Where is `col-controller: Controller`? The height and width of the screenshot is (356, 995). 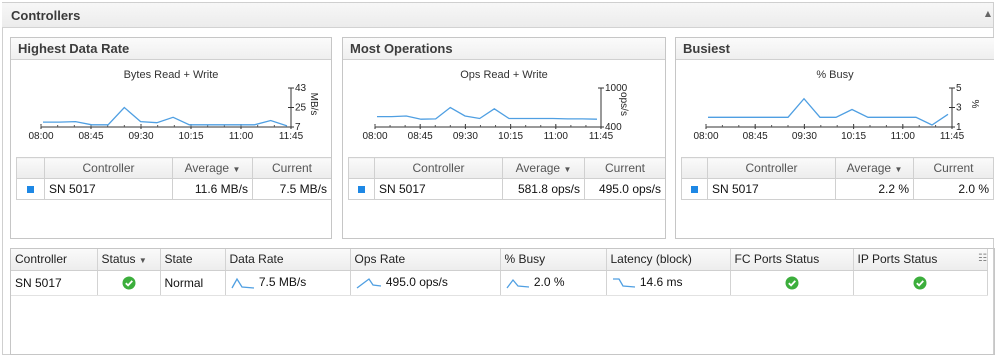 col-controller: Controller is located at coordinates (54, 260).